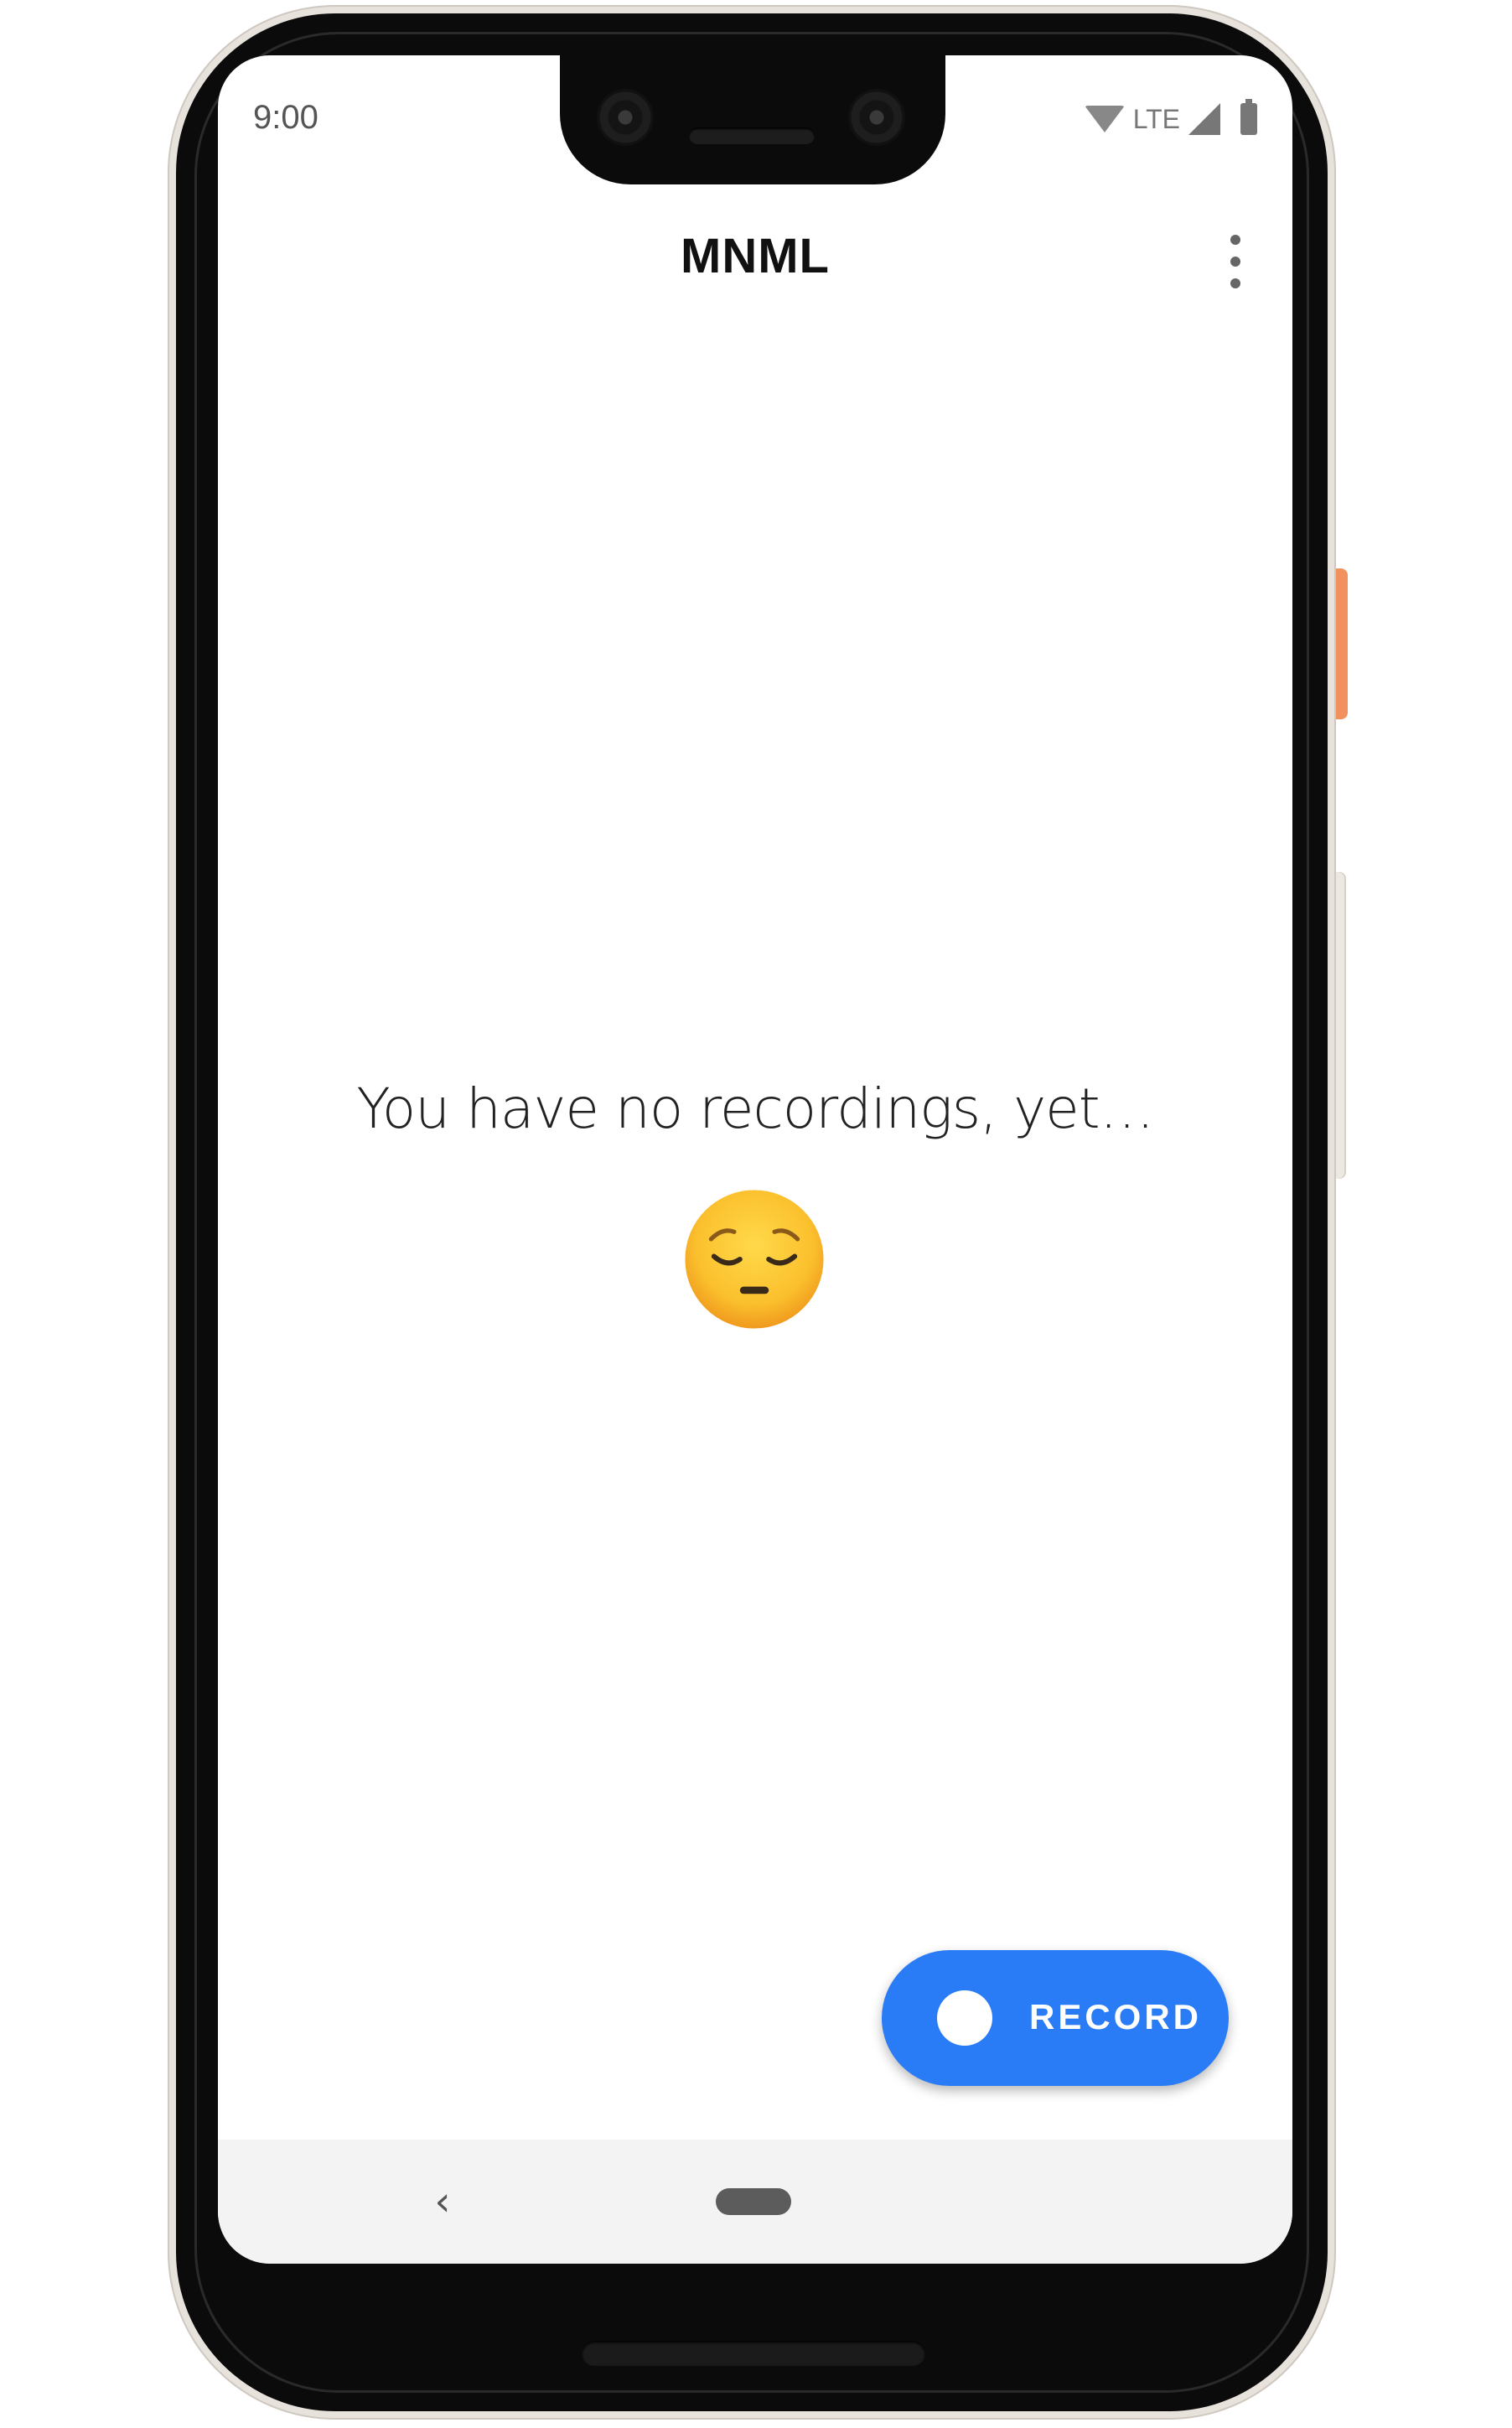 Image resolution: width=1512 pixels, height=2428 pixels. I want to click on back-icon: ‹, so click(442, 2202).